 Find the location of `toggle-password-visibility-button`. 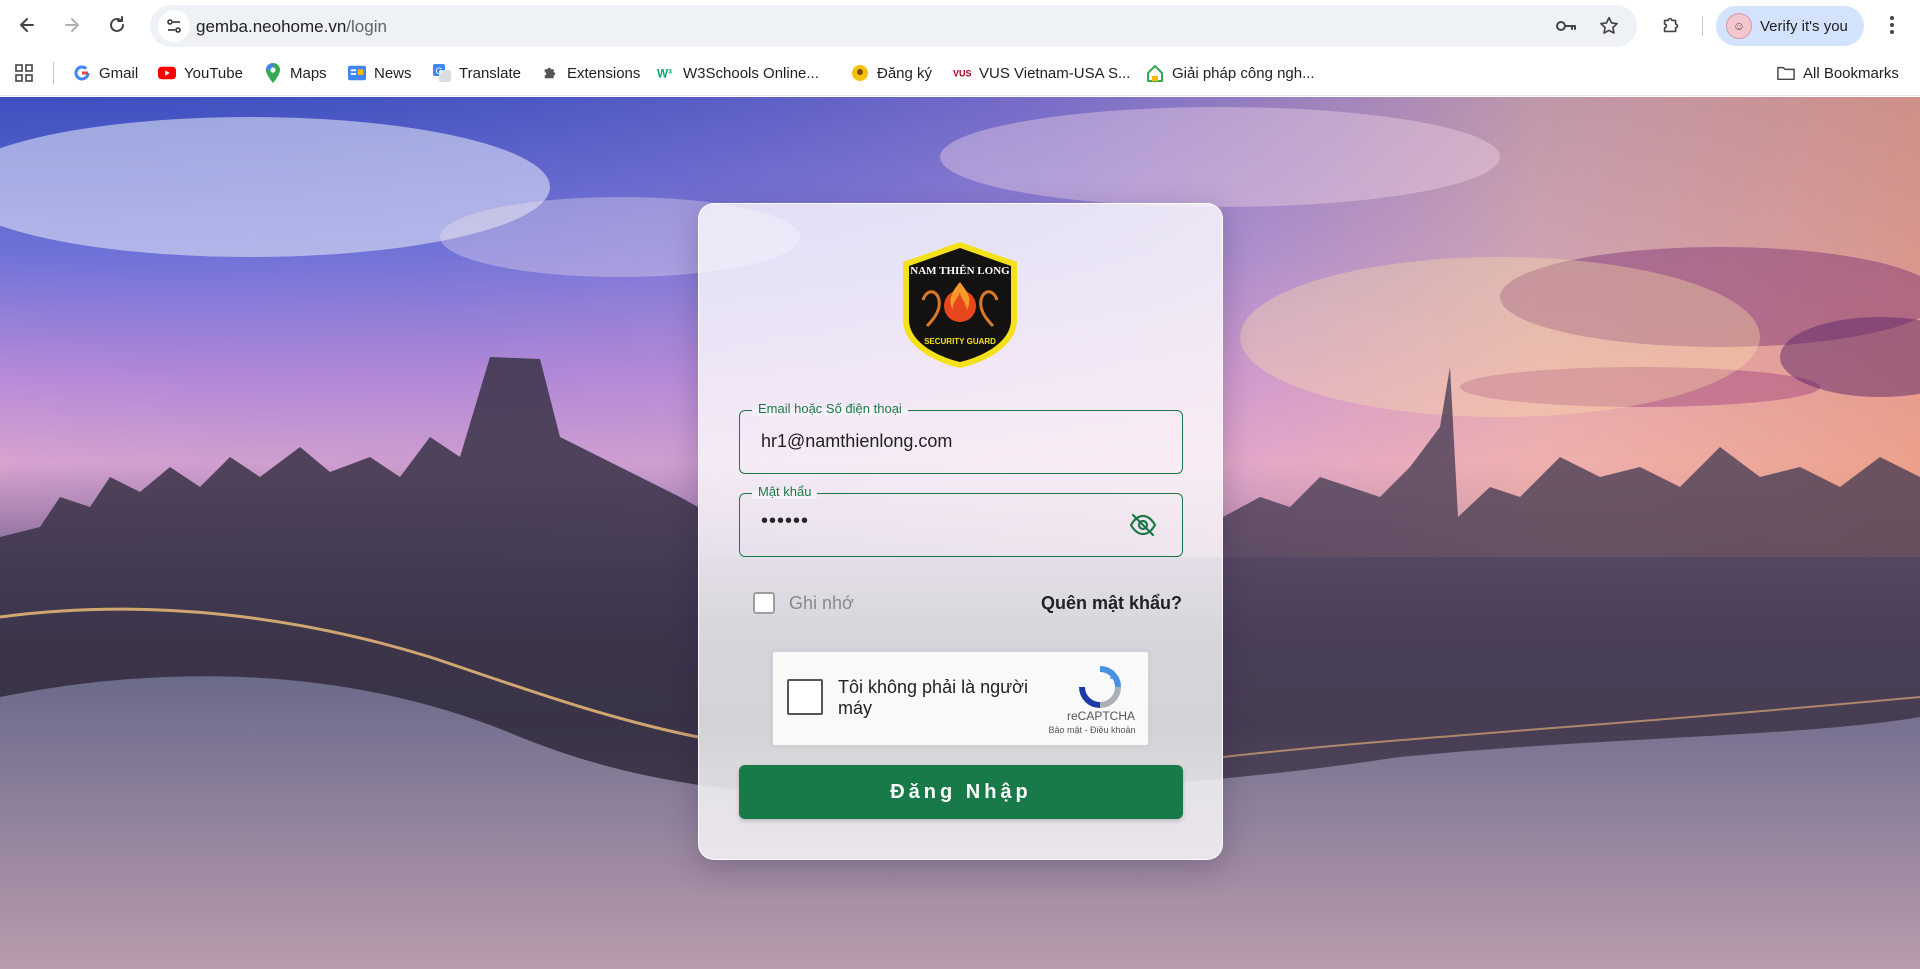

toggle-password-visibility-button is located at coordinates (1143, 525).